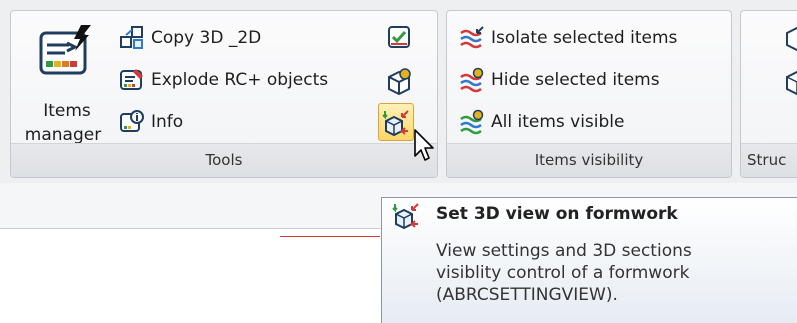 The height and width of the screenshot is (323, 797). What do you see at coordinates (132, 80) in the screenshot?
I see `explode-icon` at bounding box center [132, 80].